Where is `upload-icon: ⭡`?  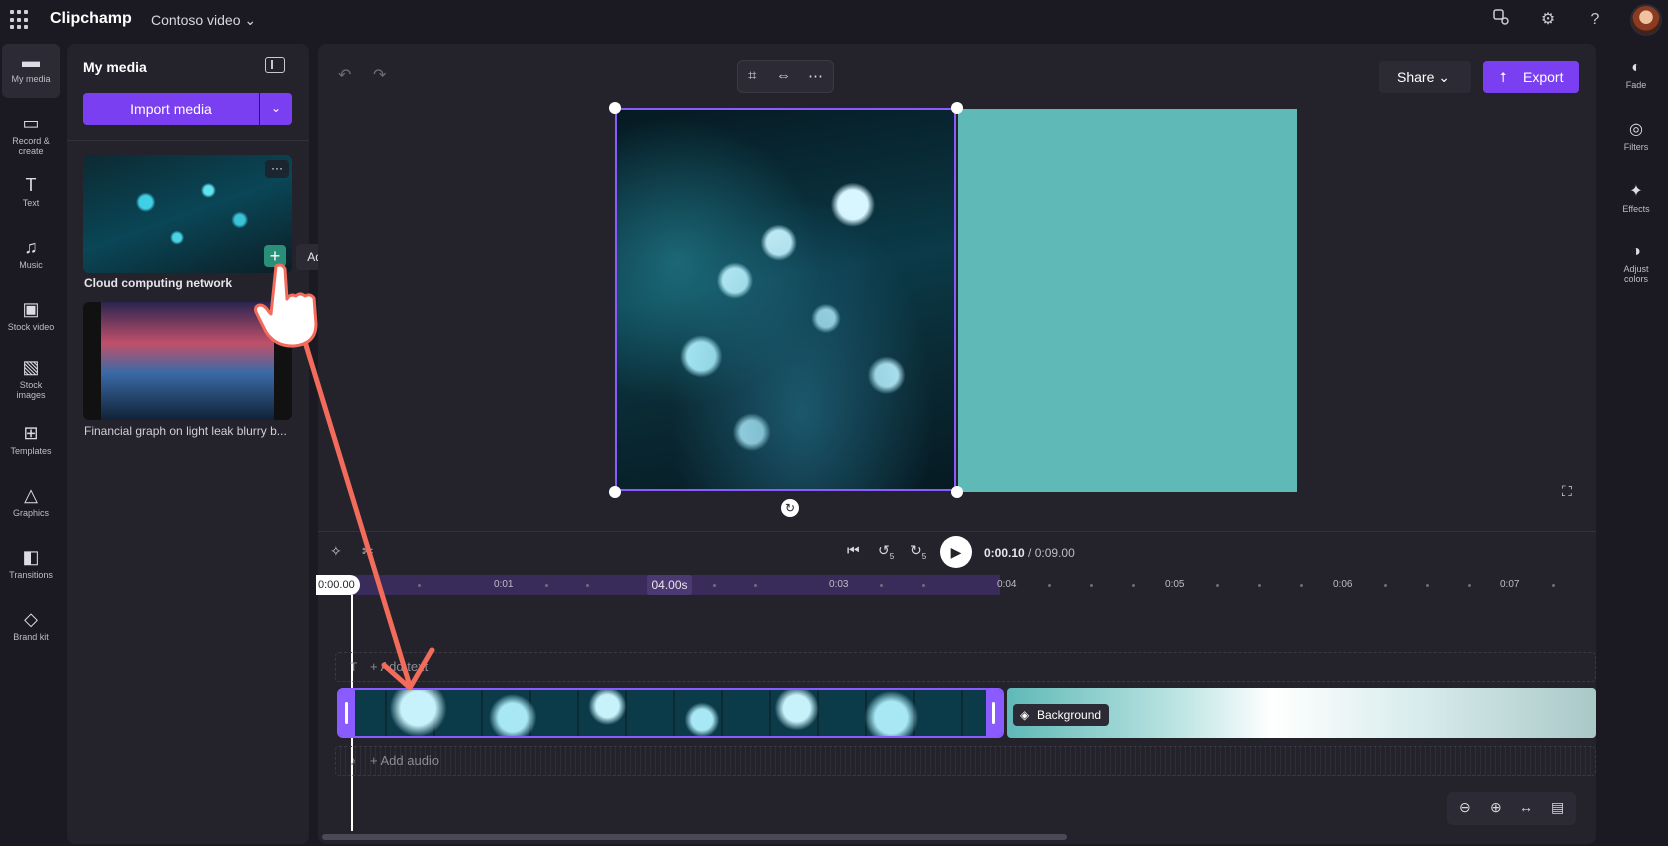
upload-icon: ⭡ is located at coordinates (1503, 77).